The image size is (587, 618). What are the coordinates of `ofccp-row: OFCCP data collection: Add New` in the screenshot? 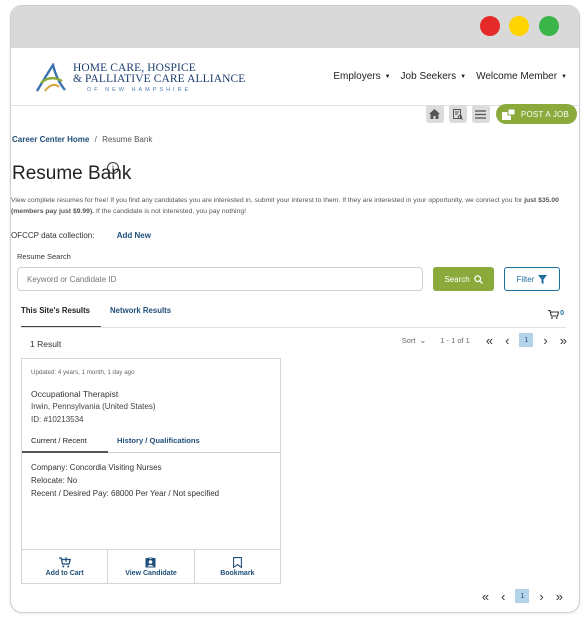 It's located at (81, 235).